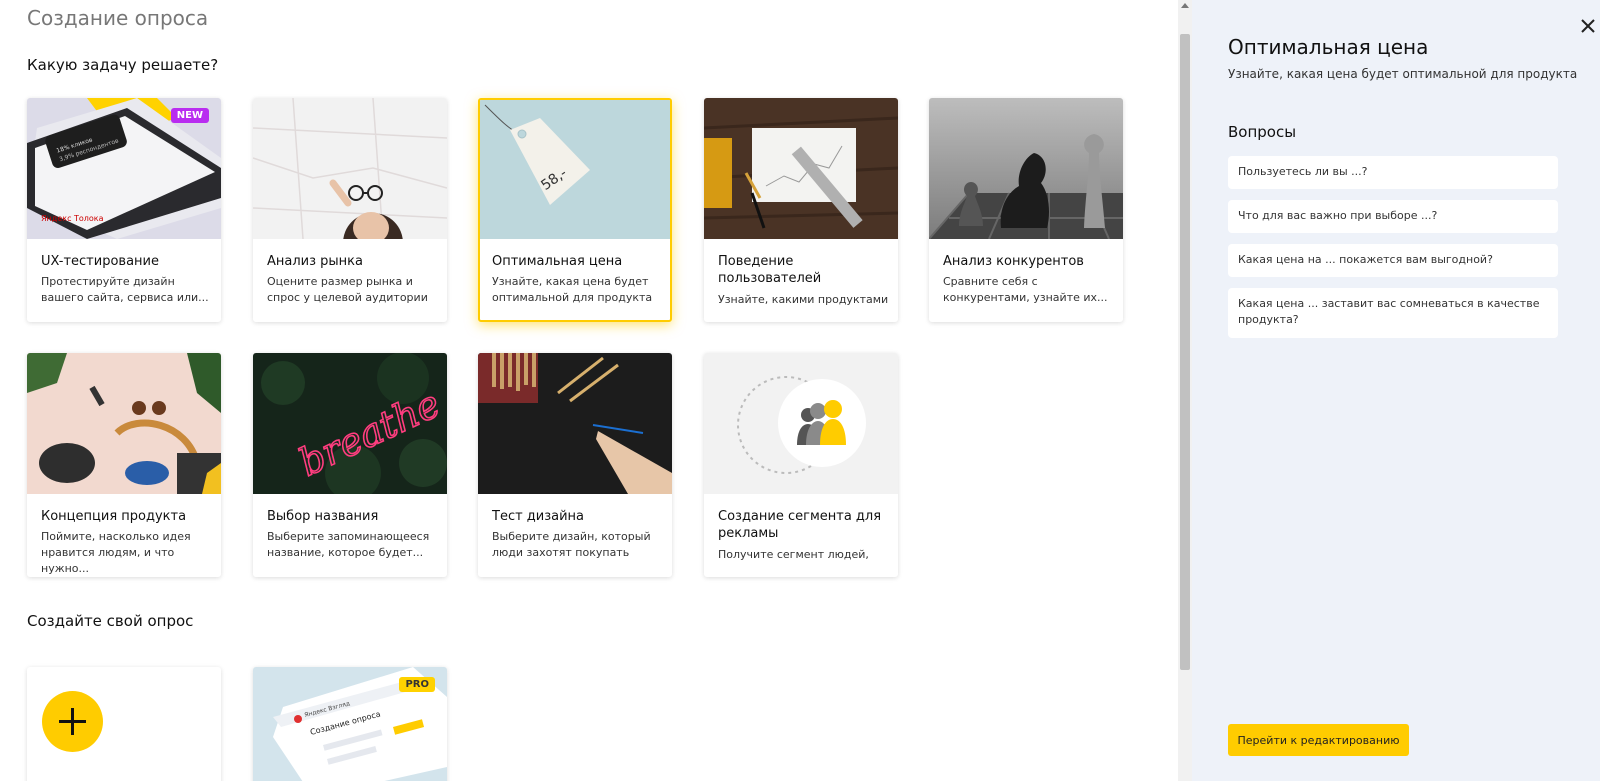 This screenshot has height=781, width=1600. What do you see at coordinates (417, 684) in the screenshot?
I see `pro-badge: PRO` at bounding box center [417, 684].